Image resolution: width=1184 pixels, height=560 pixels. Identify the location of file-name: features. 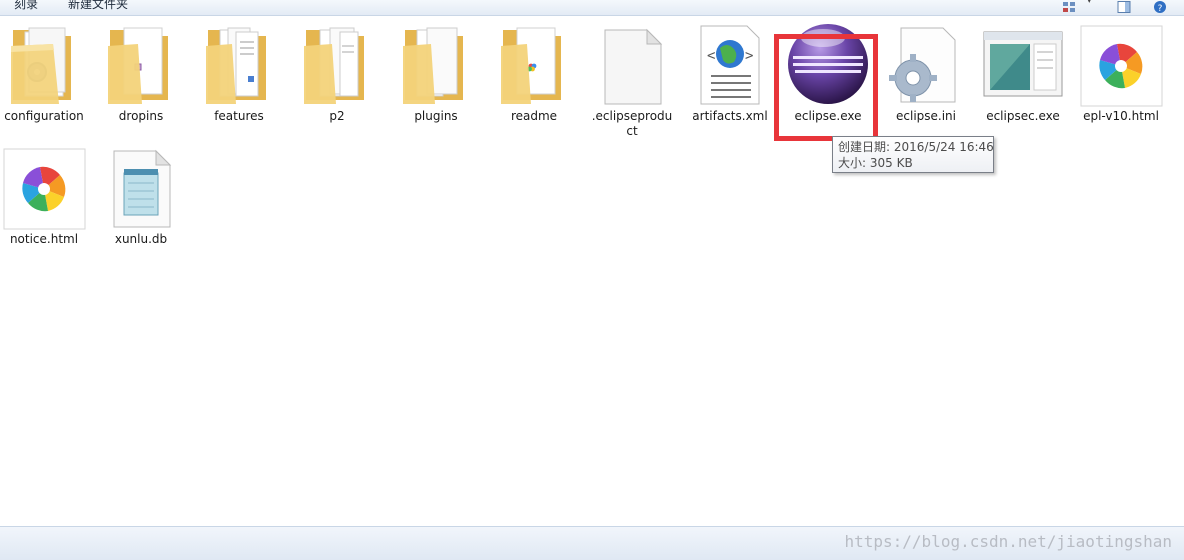
(239, 116).